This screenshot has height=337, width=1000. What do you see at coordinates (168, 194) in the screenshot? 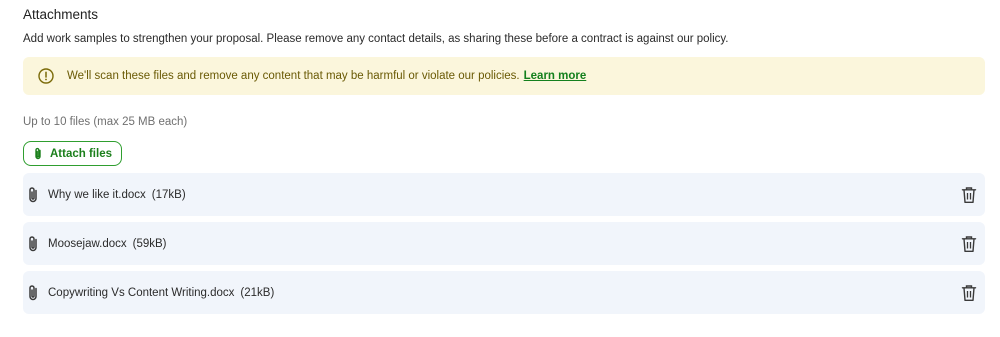
I see `file-size: (17kB)` at bounding box center [168, 194].